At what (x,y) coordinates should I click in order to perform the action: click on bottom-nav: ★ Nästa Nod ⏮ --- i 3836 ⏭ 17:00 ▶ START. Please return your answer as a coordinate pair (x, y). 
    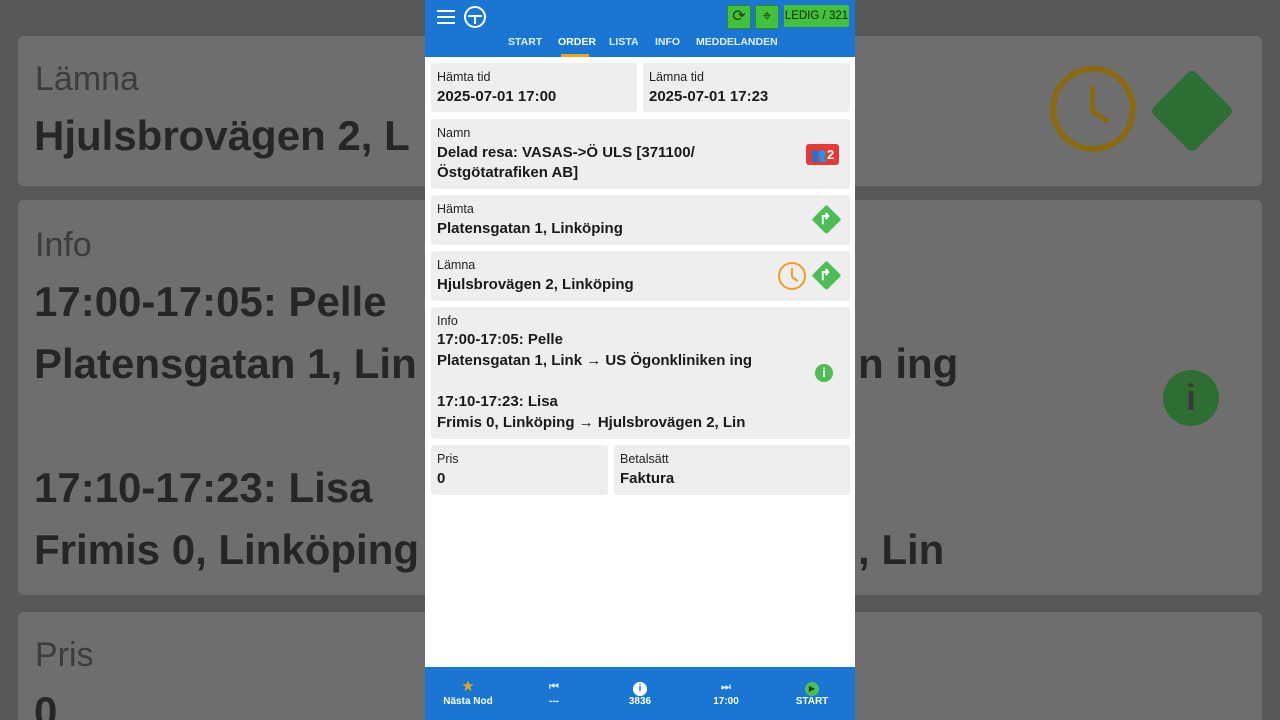
    Looking at the image, I should click on (640, 693).